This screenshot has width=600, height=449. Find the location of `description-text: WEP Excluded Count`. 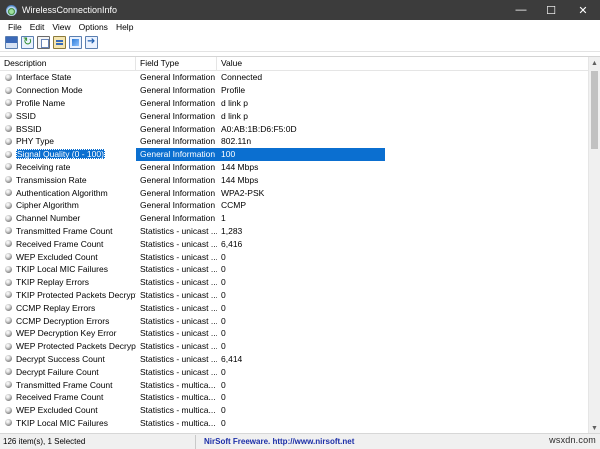

description-text: WEP Excluded Count is located at coordinates (57, 410).